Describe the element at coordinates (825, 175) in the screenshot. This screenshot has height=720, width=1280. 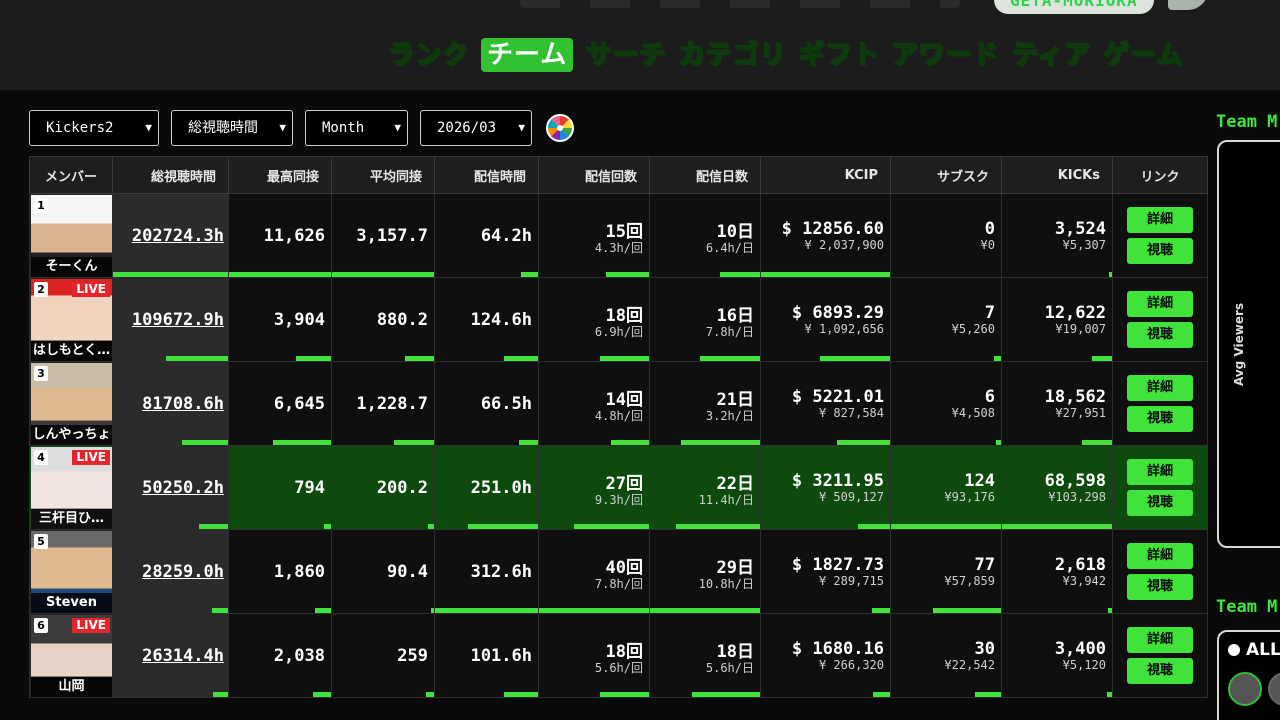
I see `column-header: KCIP` at that location.